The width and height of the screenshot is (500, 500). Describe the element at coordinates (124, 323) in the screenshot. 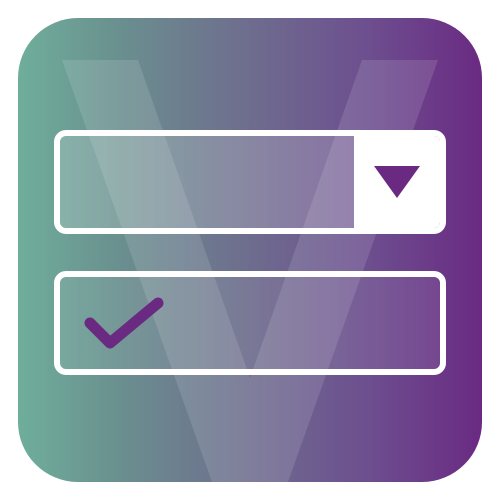

I see `checkmark-icon` at that location.